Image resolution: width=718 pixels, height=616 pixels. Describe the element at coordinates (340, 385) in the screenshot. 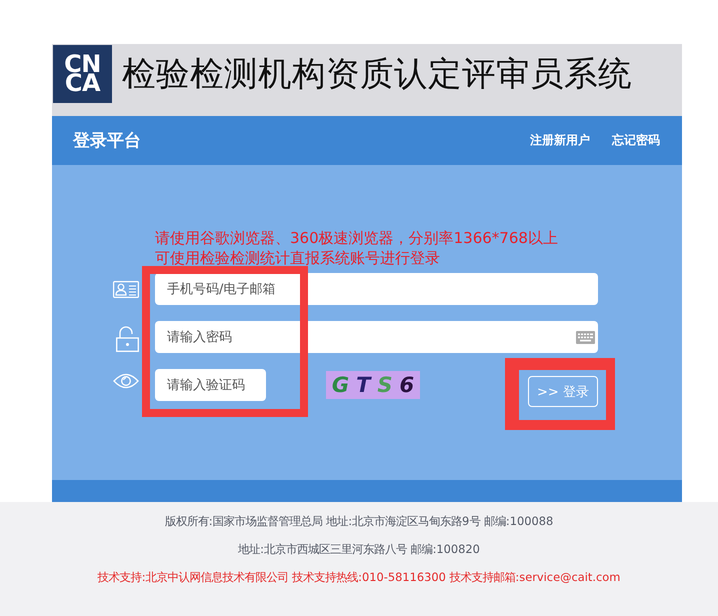

I see `captcha-character: G` at that location.